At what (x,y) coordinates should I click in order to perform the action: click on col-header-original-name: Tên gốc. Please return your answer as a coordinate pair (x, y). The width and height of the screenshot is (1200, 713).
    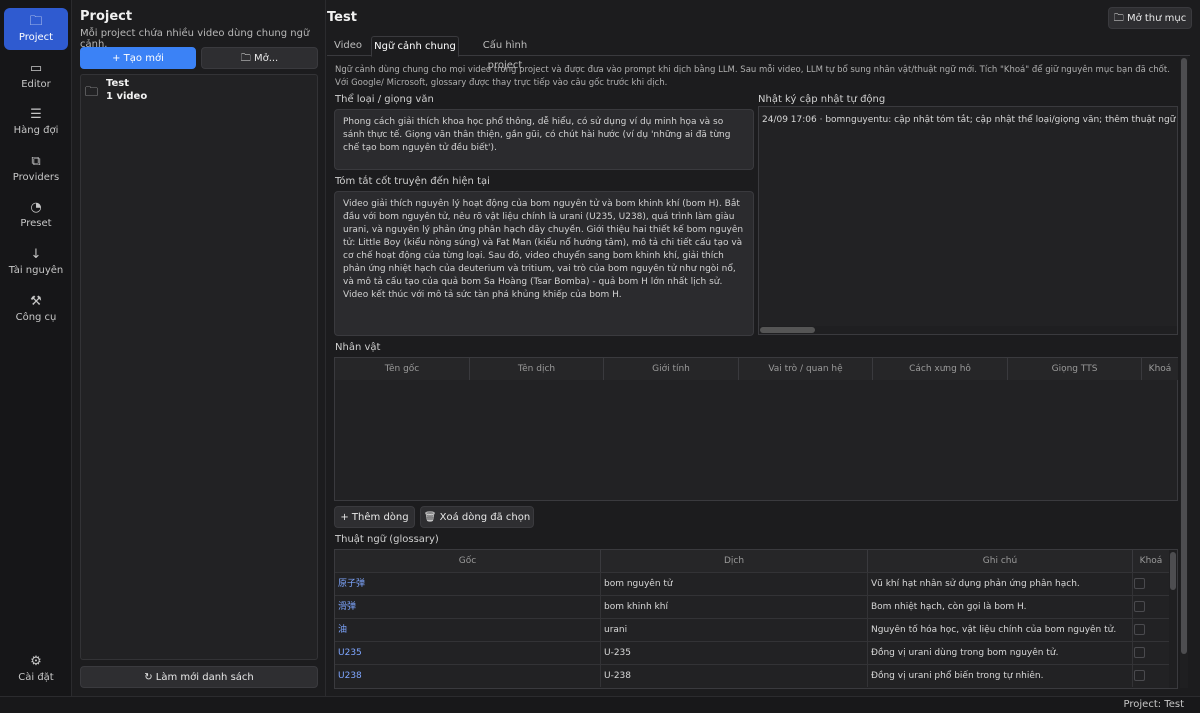
    Looking at the image, I should click on (402, 369).